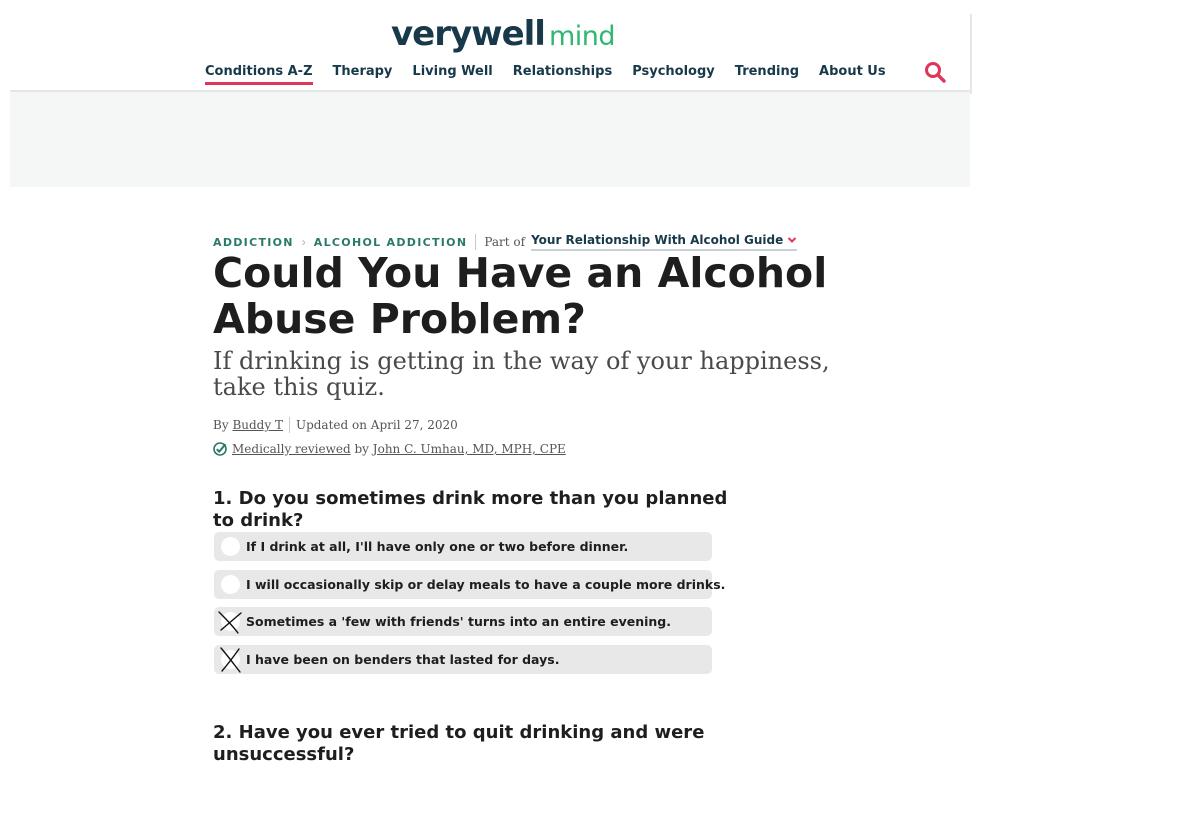 This screenshot has height=834, width=1200. I want to click on logo-subbrand: mind, so click(582, 36).